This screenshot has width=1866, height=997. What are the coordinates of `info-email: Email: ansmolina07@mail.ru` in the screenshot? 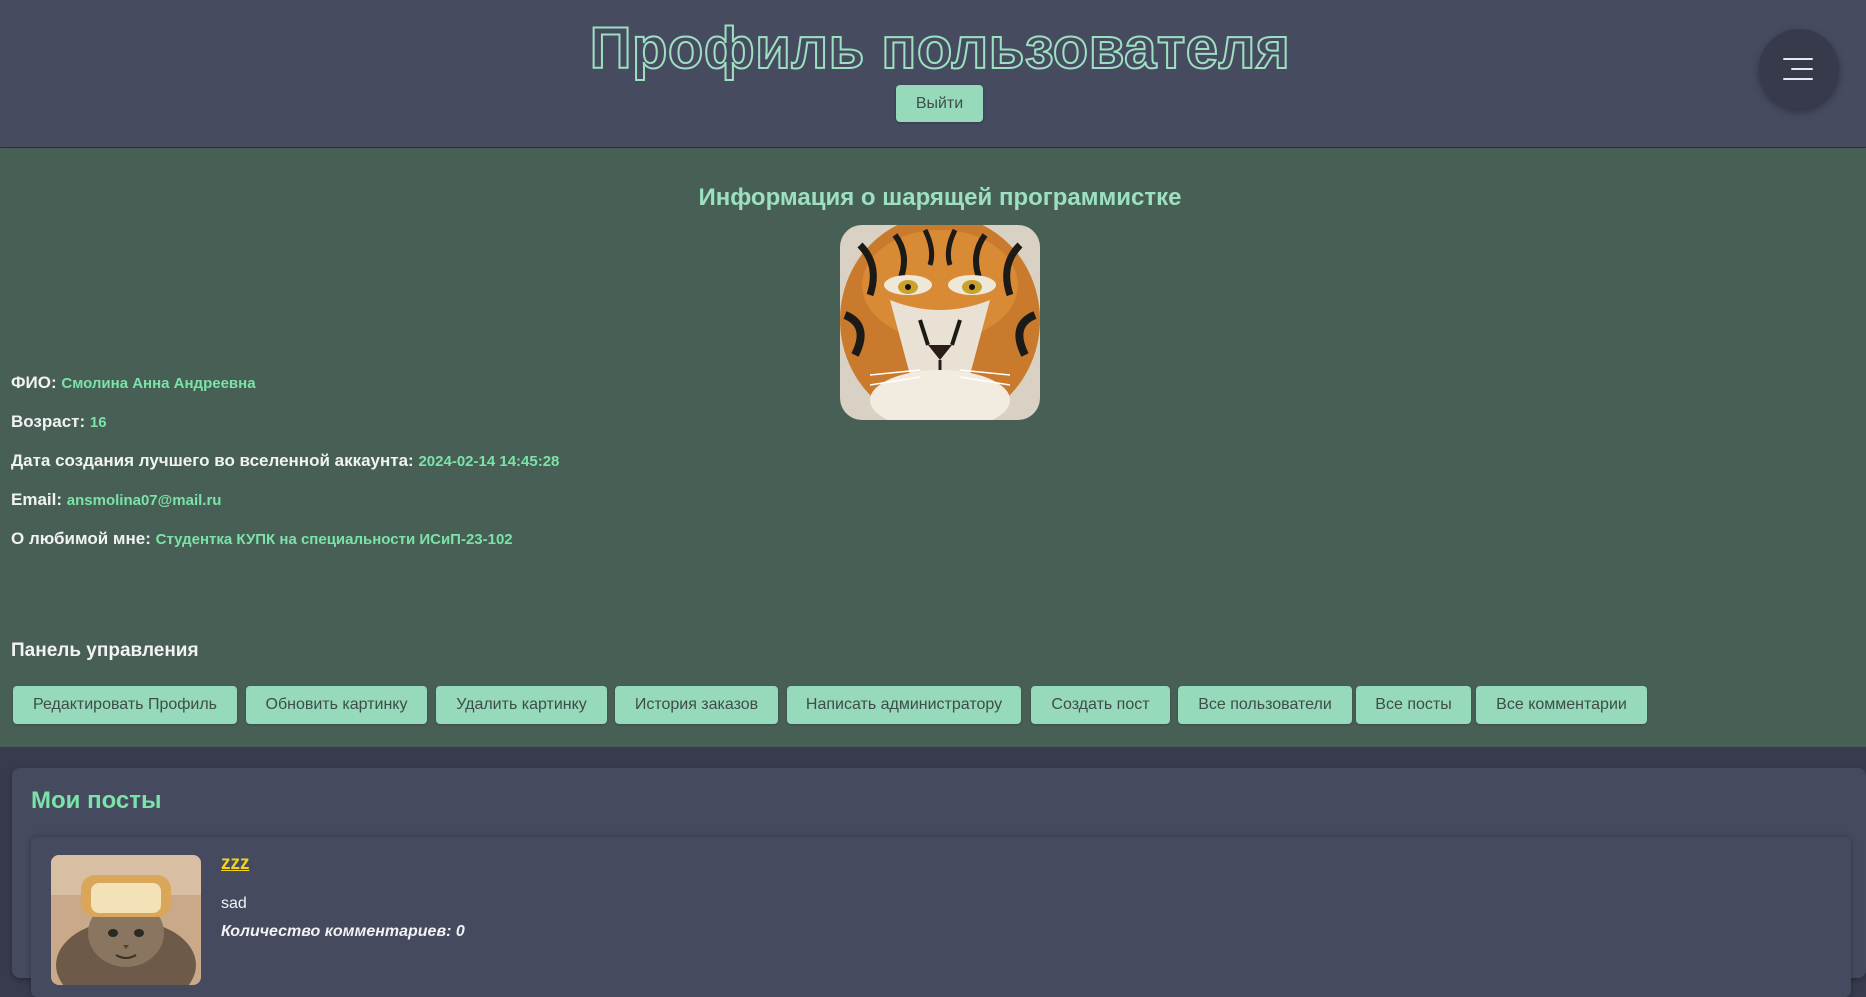 It's located at (116, 500).